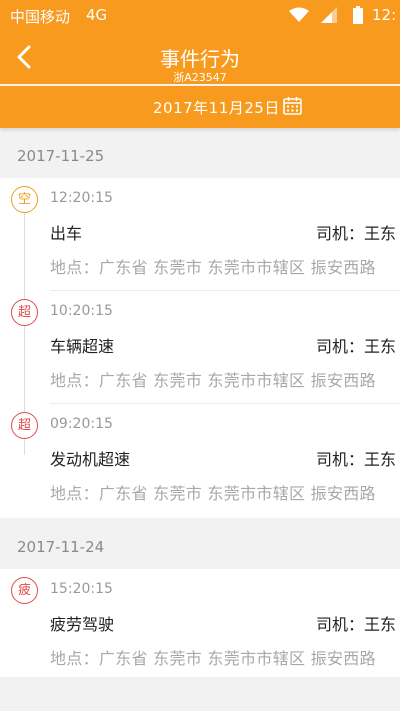 This screenshot has width=400, height=711. What do you see at coordinates (82, 346) in the screenshot?
I see `event-name: 车辆超速` at bounding box center [82, 346].